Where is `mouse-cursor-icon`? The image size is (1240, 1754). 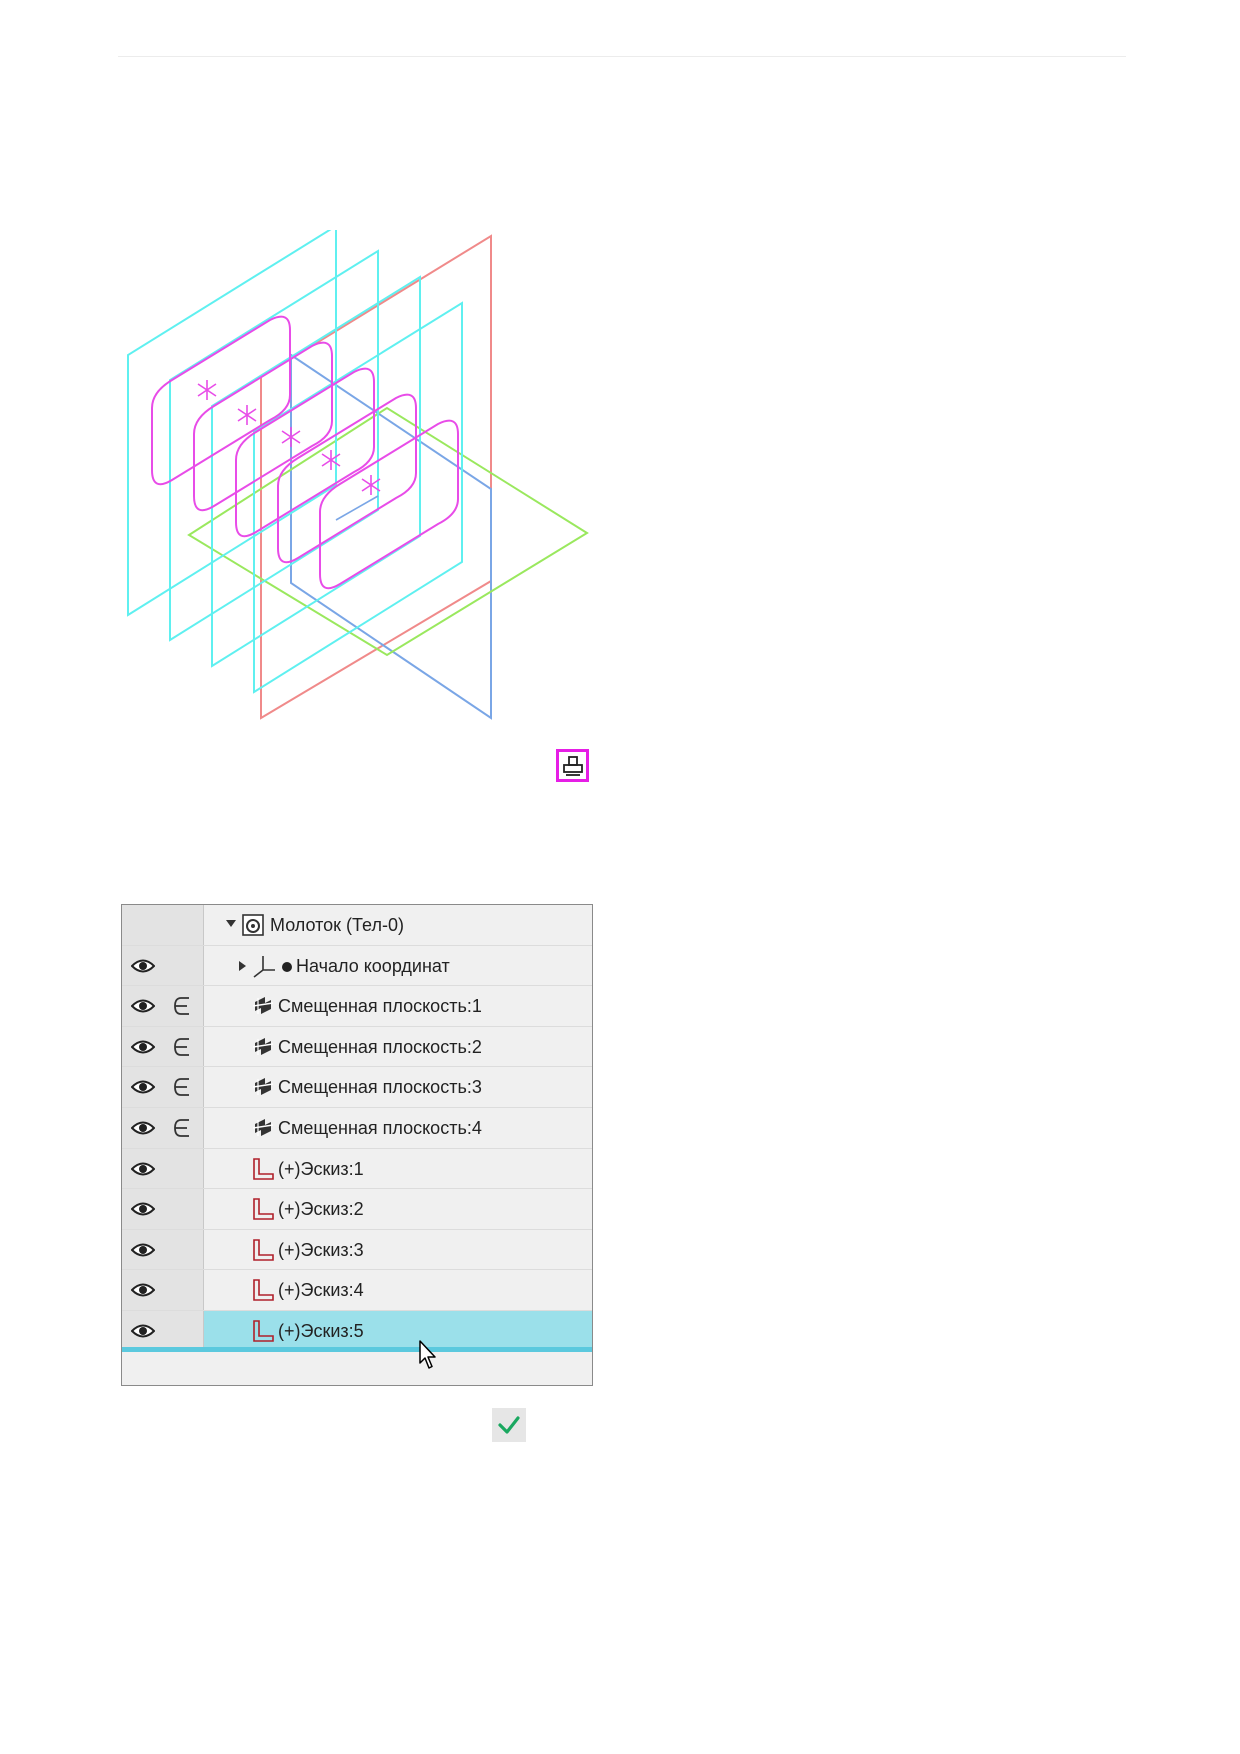
mouse-cursor-icon is located at coordinates (427, 1354).